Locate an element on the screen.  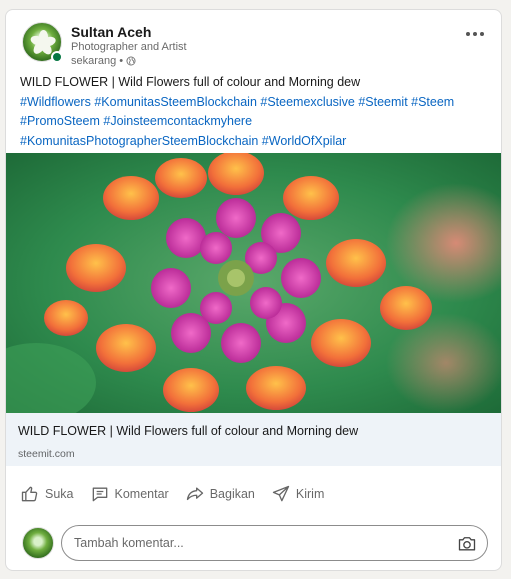
send-label: Kirim is located at coordinates (310, 494).